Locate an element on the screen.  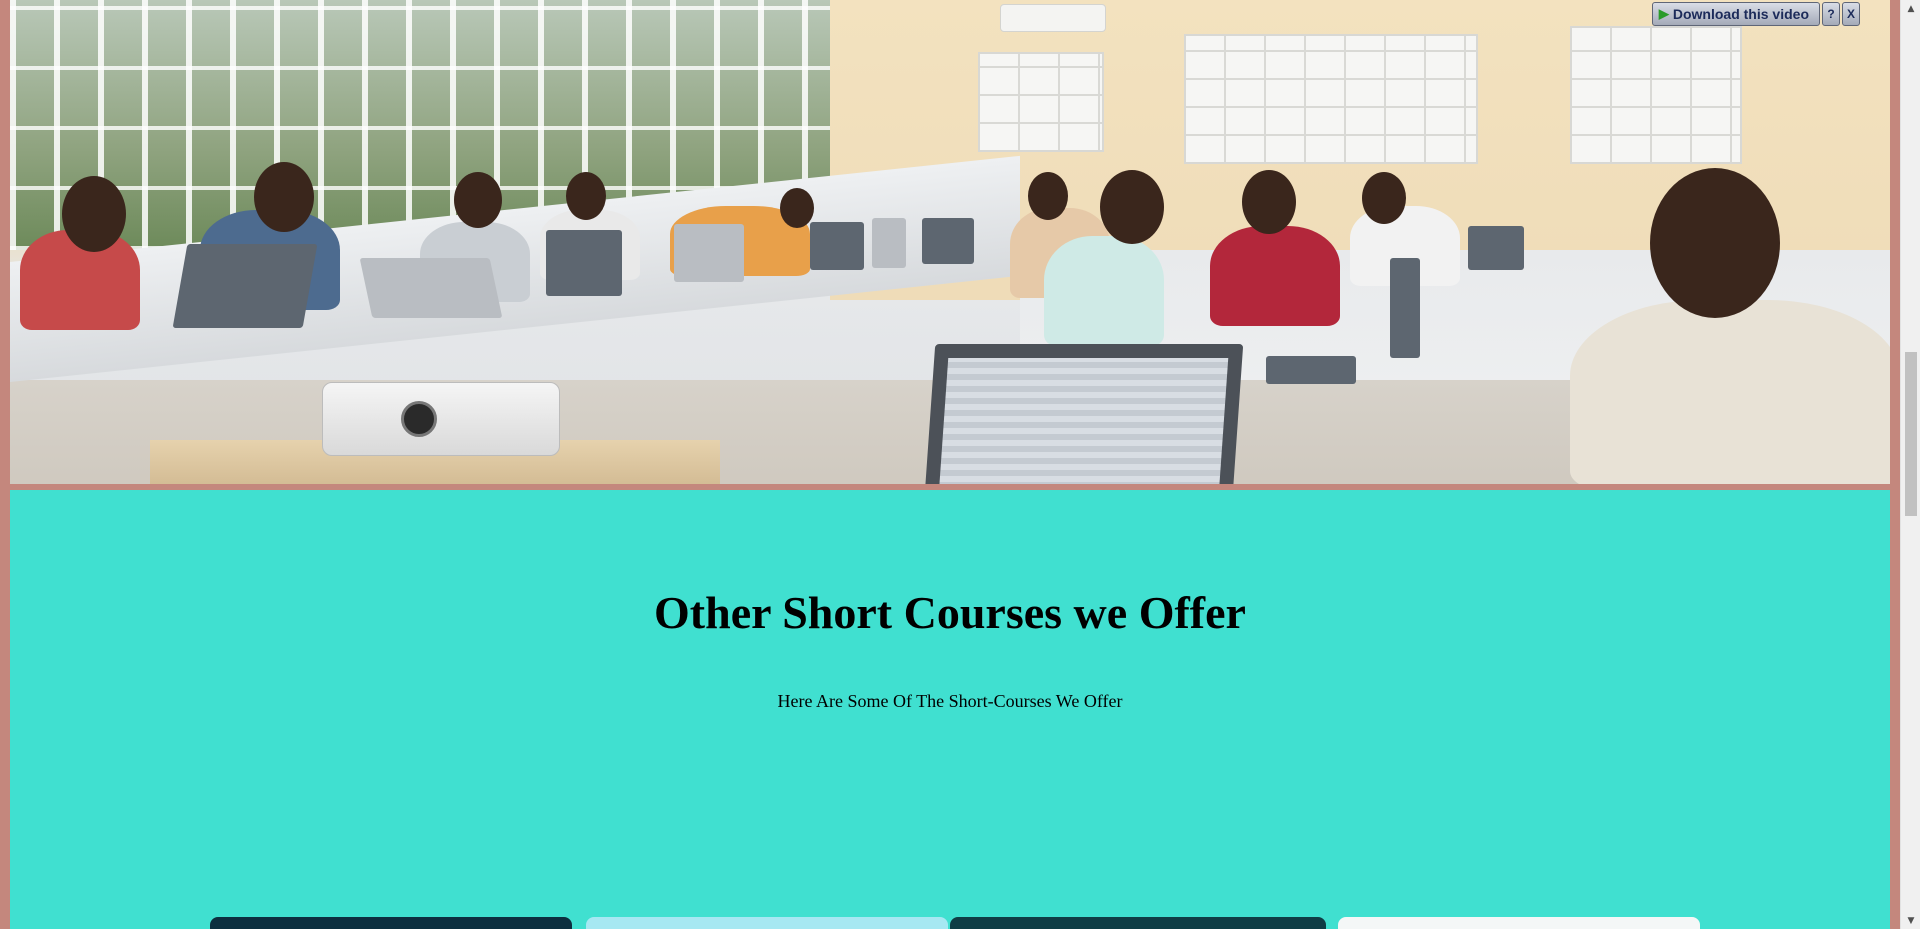
vertical-scrollbar: ▲ ▼ is located at coordinates (1910, 464).